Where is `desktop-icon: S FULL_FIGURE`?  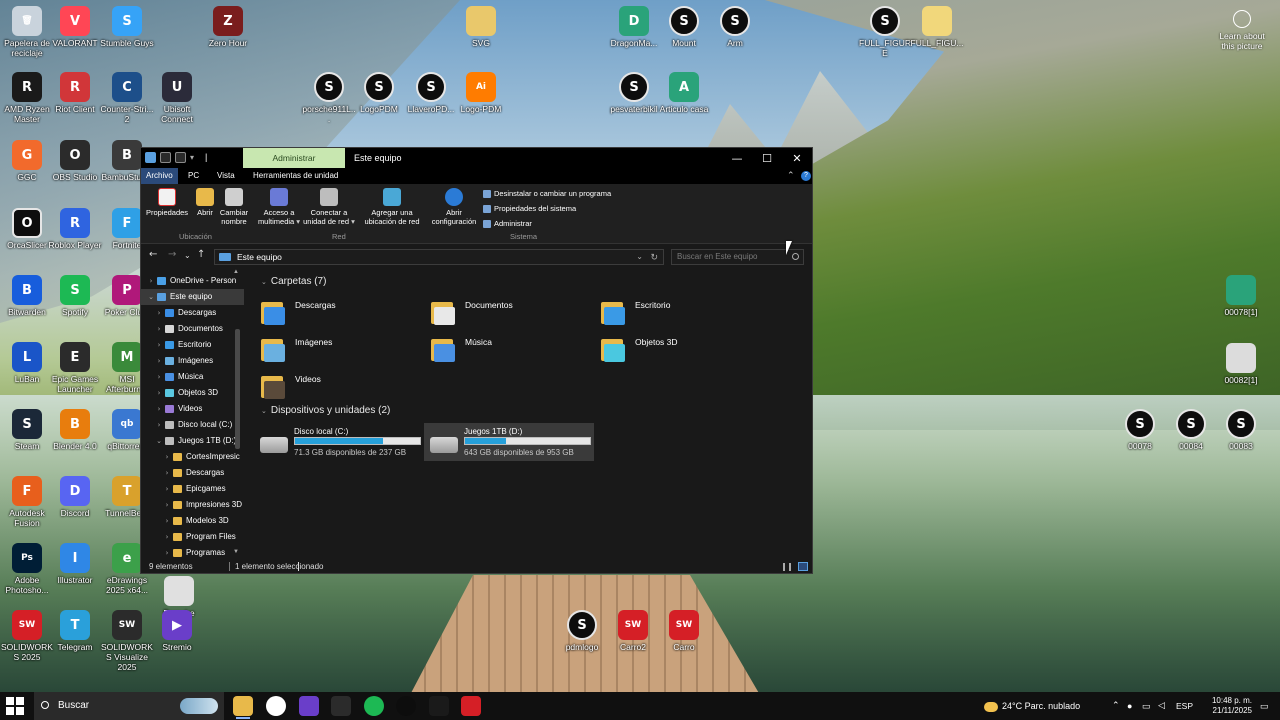
desktop-icon: S FULL_FIGURE is located at coordinates (885, 32).